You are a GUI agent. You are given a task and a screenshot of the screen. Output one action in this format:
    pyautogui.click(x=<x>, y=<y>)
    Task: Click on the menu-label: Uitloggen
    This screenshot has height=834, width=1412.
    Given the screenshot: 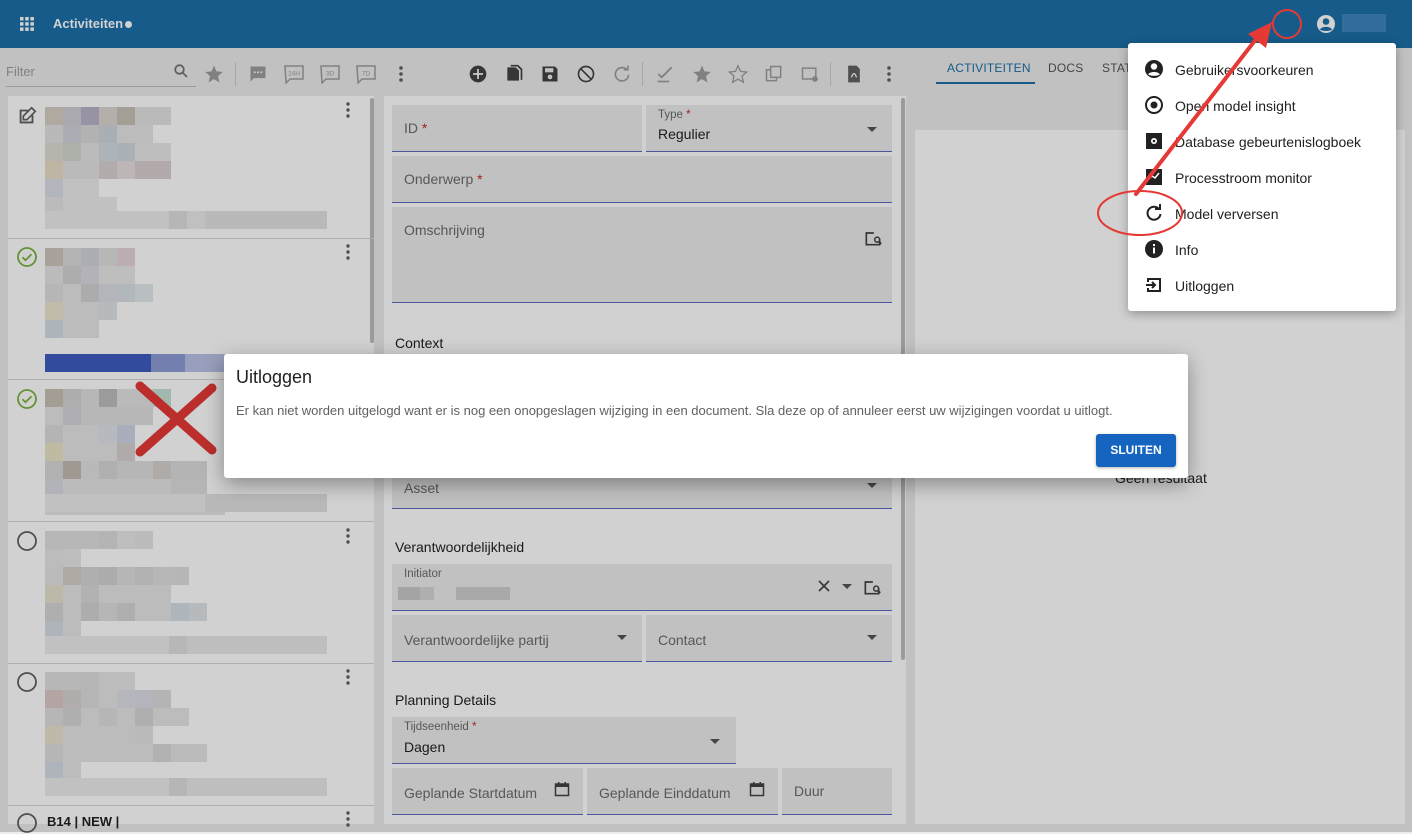 What is the action you would take?
    pyautogui.click(x=1205, y=286)
    